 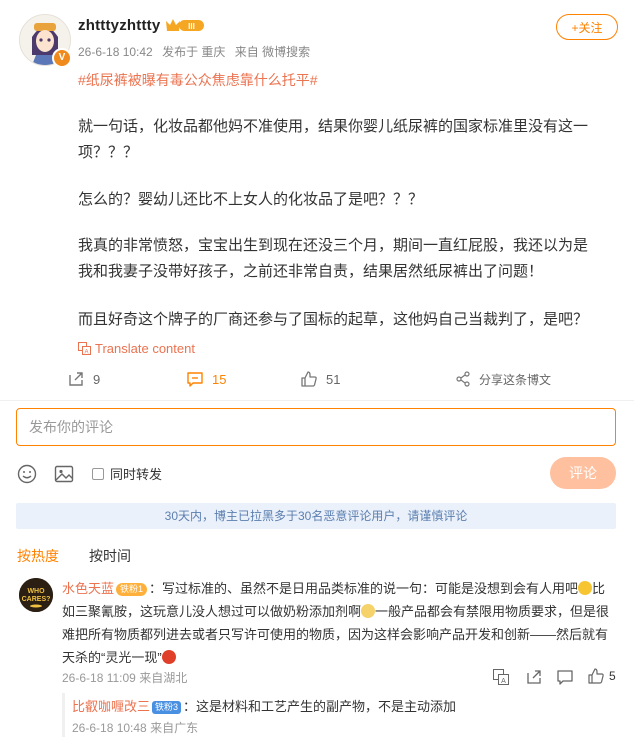 What do you see at coordinates (63, 715) in the screenshot?
I see `reply-thread-line` at bounding box center [63, 715].